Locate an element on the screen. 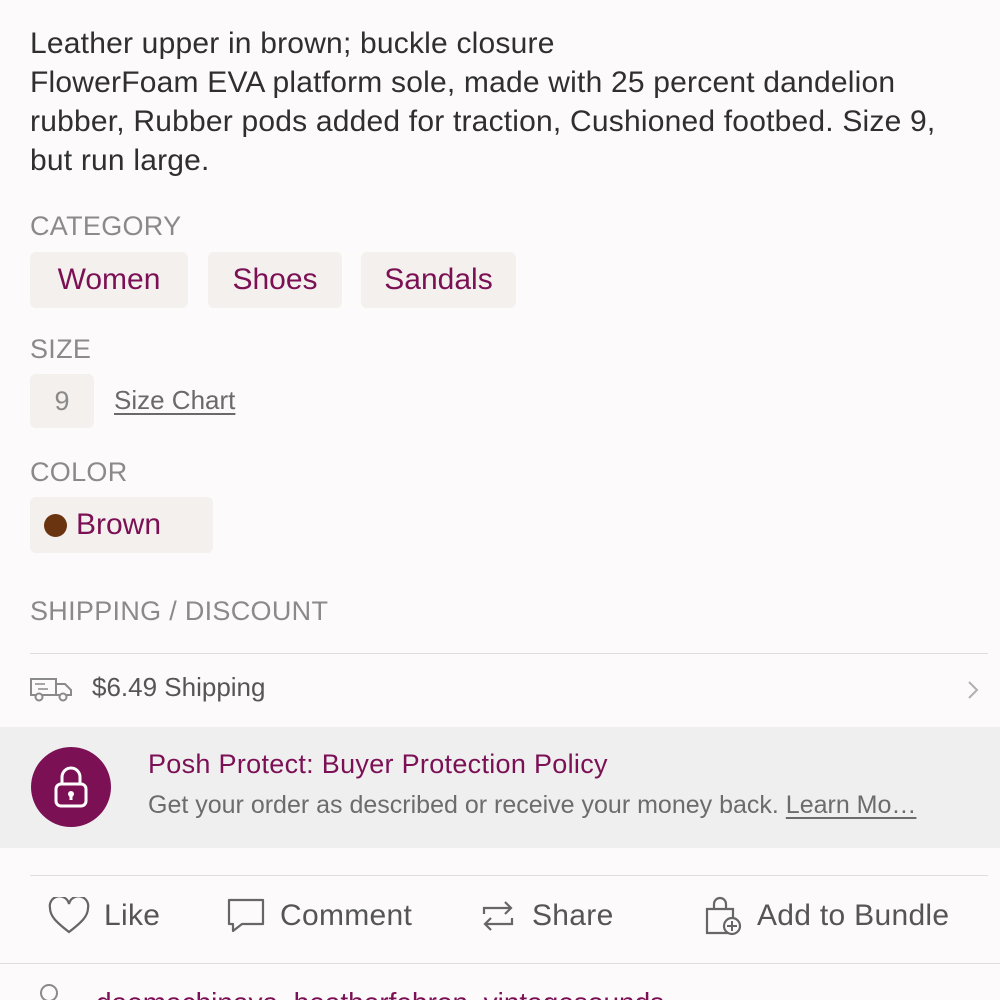 This screenshot has height=1000, width=1000. color-chip-brown: Brown is located at coordinates (121, 525).